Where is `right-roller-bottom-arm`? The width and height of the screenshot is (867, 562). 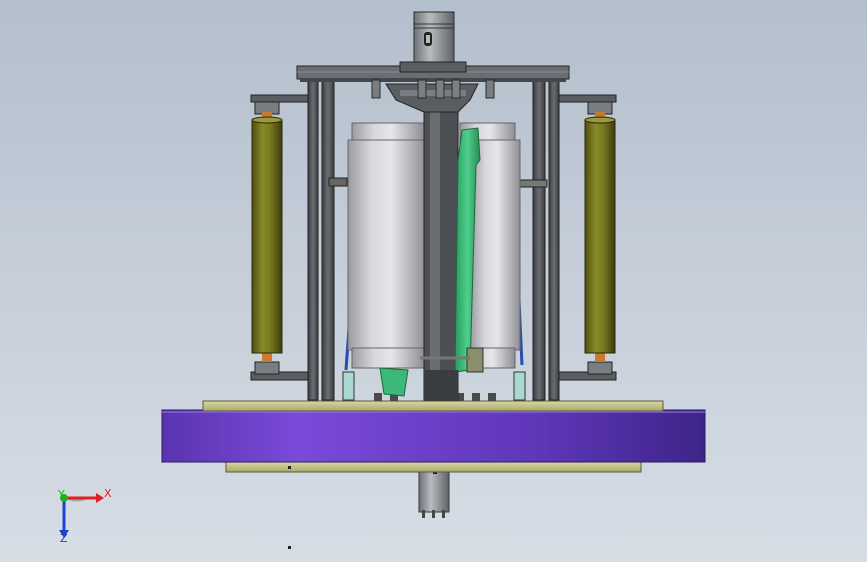
right-roller-bottom-arm is located at coordinates (587, 366).